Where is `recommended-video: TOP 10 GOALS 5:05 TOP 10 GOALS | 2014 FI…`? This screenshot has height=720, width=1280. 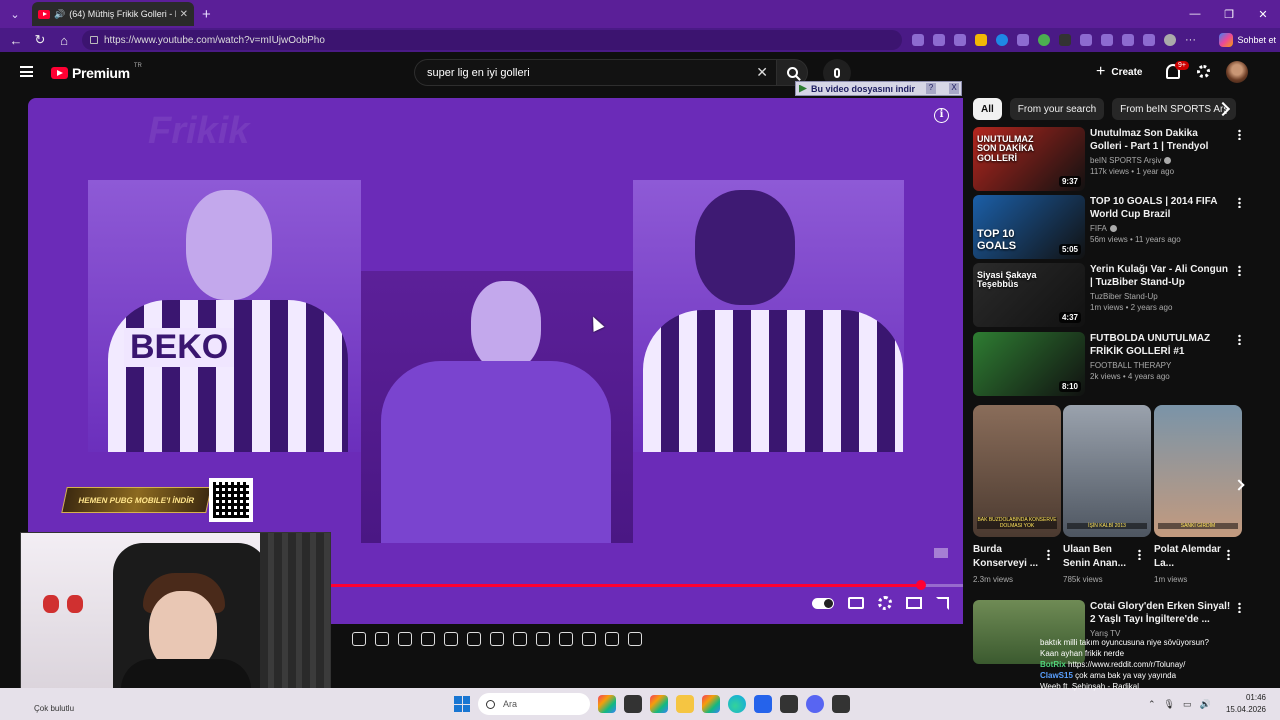 recommended-video: TOP 10 GOALS 5:05 TOP 10 GOALS | 2014 FI… is located at coordinates (1108, 227).